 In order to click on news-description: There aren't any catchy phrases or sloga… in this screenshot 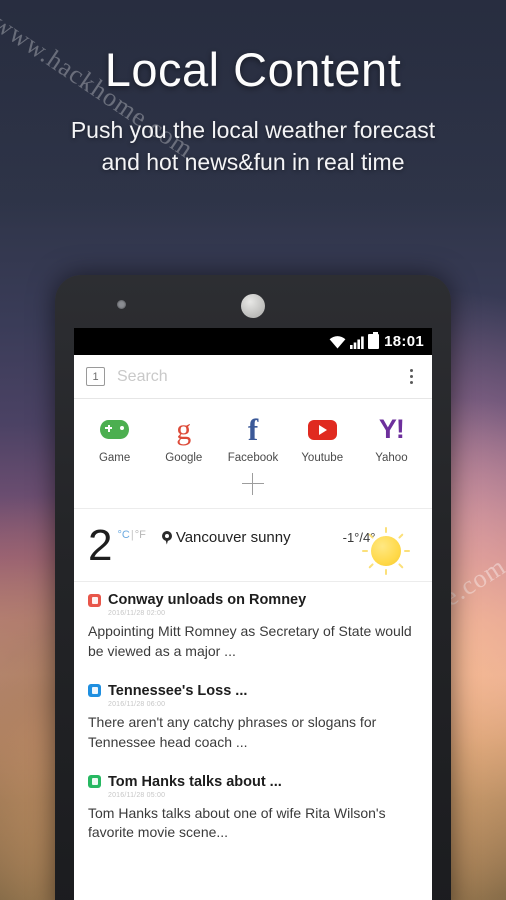, I will do `click(232, 731)`.